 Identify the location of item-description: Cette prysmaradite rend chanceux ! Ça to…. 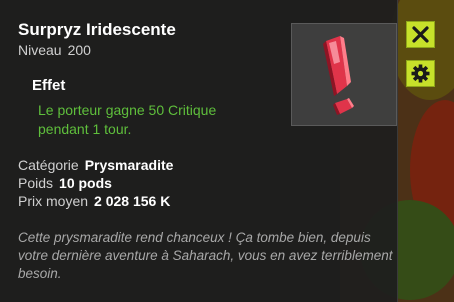
(205, 255).